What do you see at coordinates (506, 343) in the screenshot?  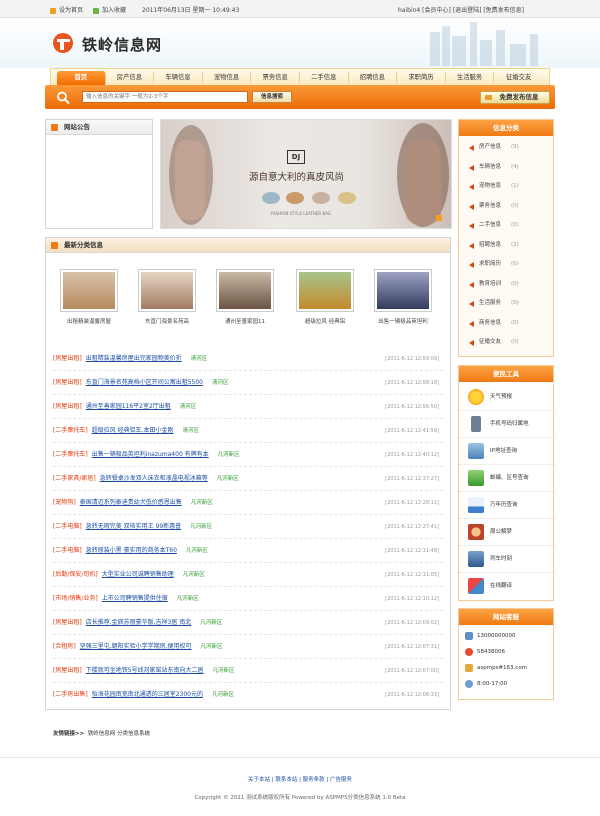 I see `category-item: 征婚交友 (0)` at bounding box center [506, 343].